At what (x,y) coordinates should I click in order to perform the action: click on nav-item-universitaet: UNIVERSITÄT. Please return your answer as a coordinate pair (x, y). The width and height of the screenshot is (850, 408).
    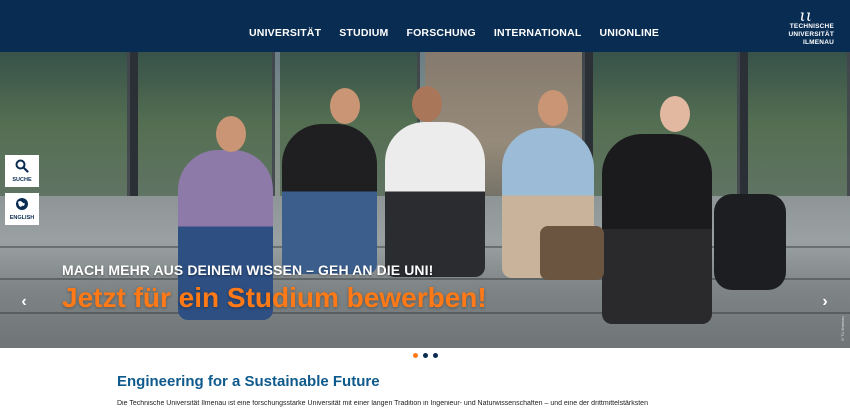
    Looking at the image, I should click on (285, 33).